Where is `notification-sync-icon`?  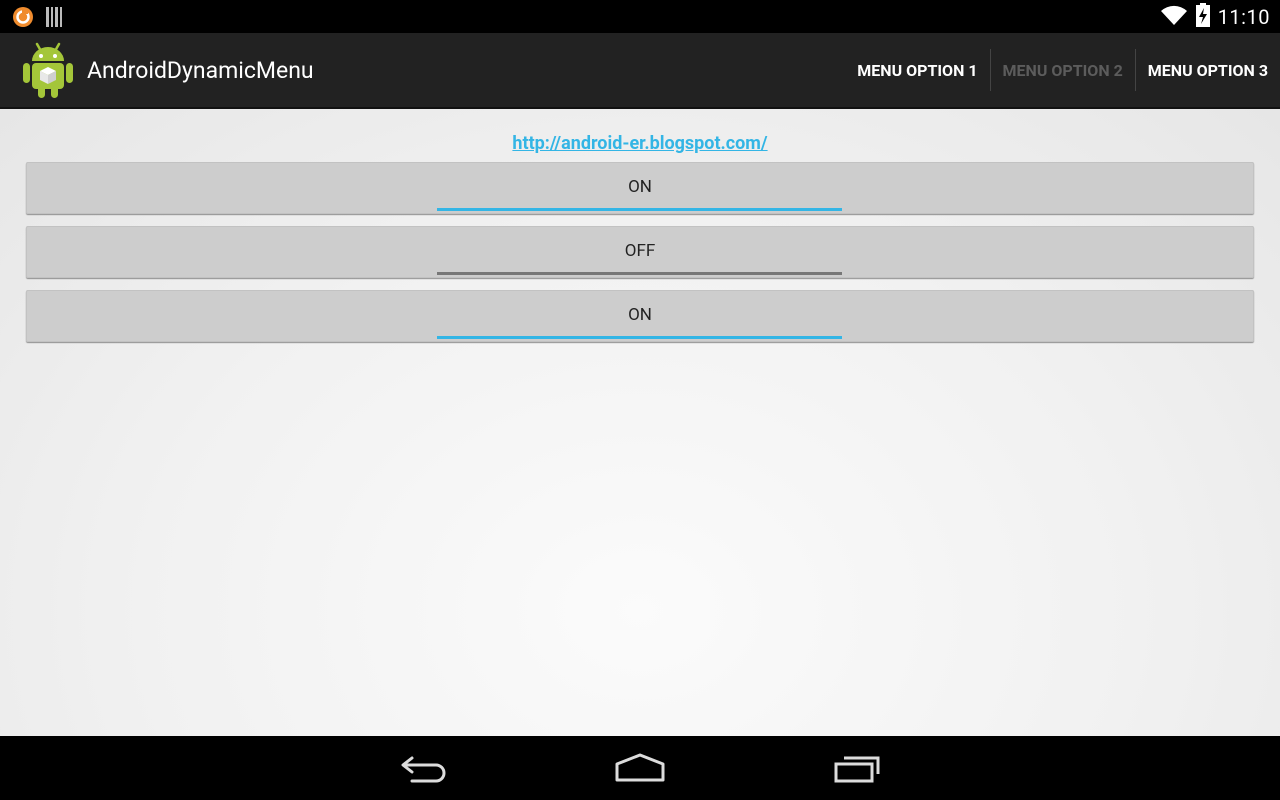
notification-sync-icon is located at coordinates (23, 19).